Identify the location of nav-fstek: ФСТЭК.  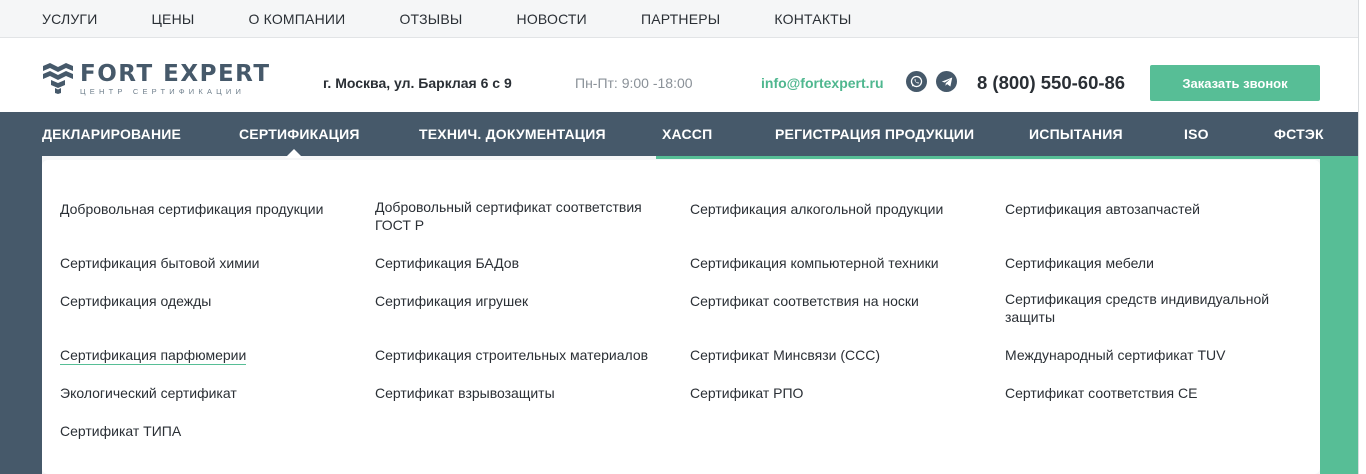
(1299, 134).